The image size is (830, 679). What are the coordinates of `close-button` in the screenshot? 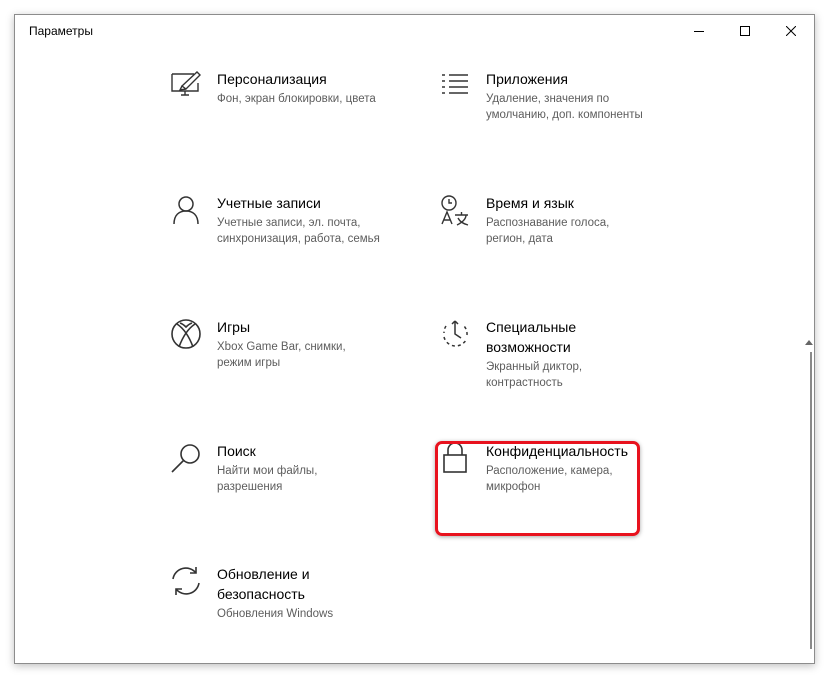 It's located at (791, 31).